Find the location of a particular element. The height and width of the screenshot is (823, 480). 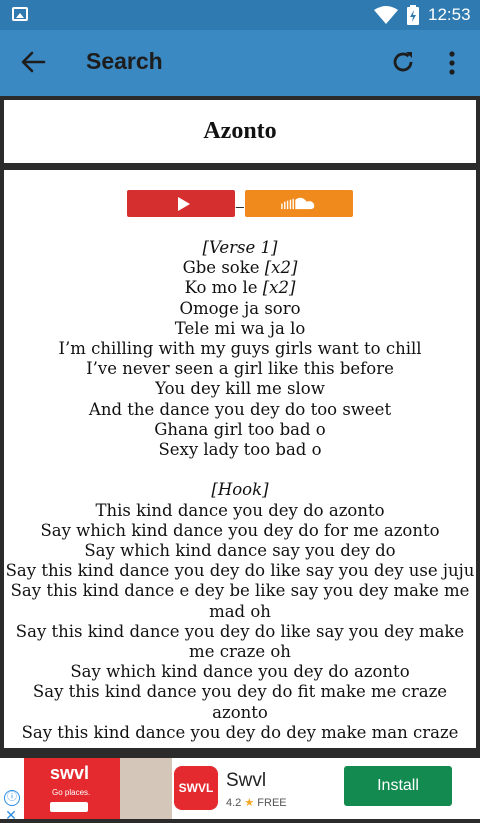

battery-charging-icon is located at coordinates (413, 15).